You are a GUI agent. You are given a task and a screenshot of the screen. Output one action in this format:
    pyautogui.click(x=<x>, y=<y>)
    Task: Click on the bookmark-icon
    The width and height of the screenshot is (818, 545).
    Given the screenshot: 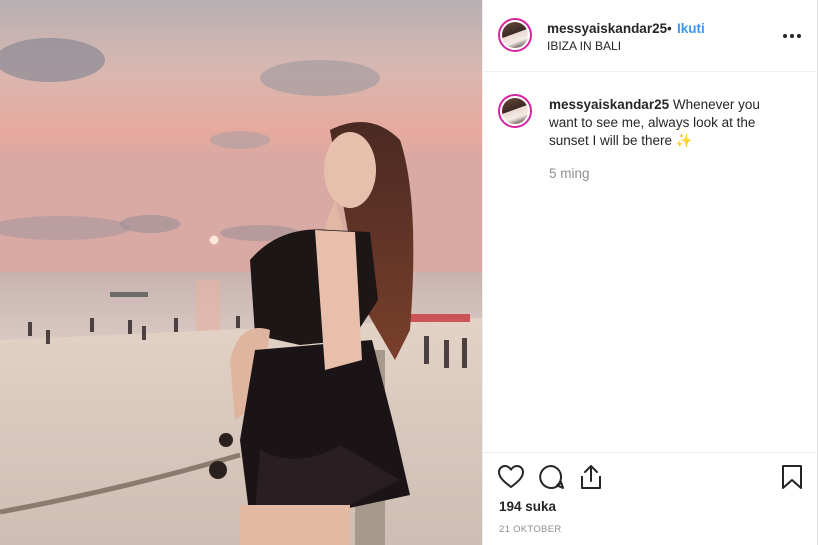 What is the action you would take?
    pyautogui.click(x=792, y=477)
    